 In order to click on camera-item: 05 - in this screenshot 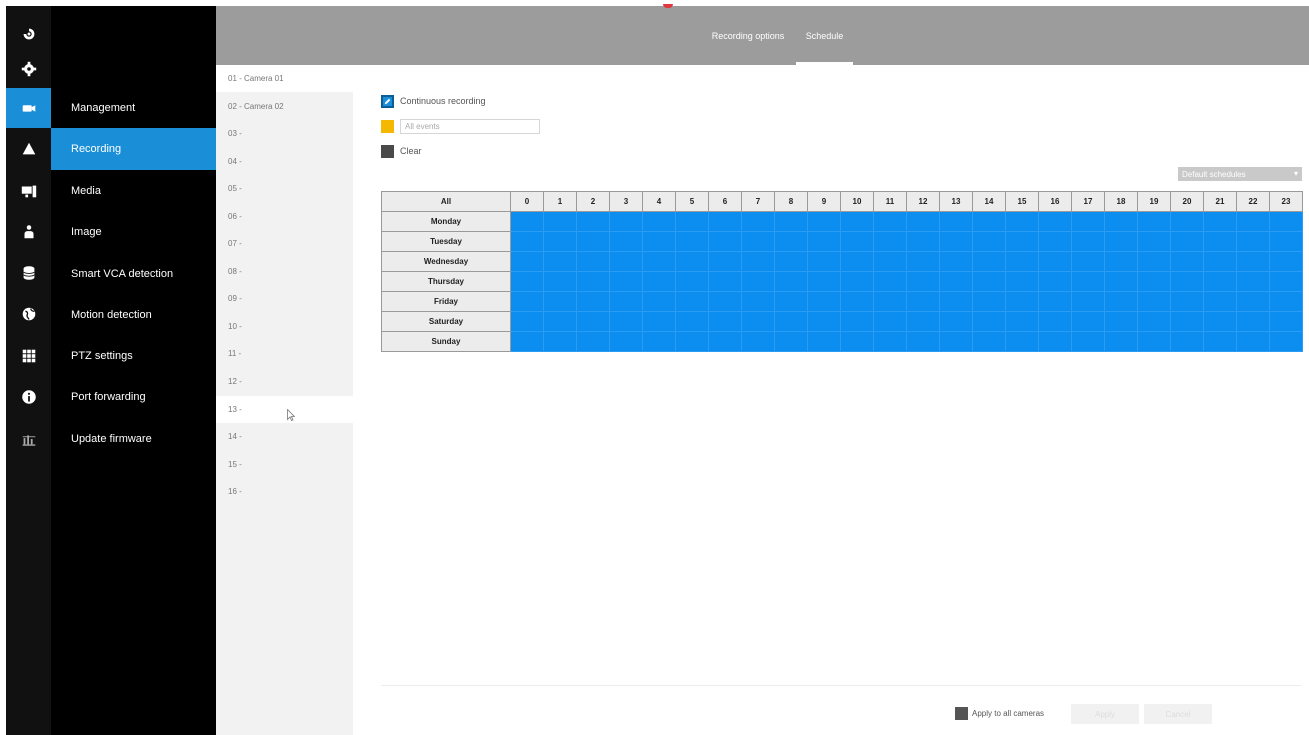, I will do `click(284, 188)`.